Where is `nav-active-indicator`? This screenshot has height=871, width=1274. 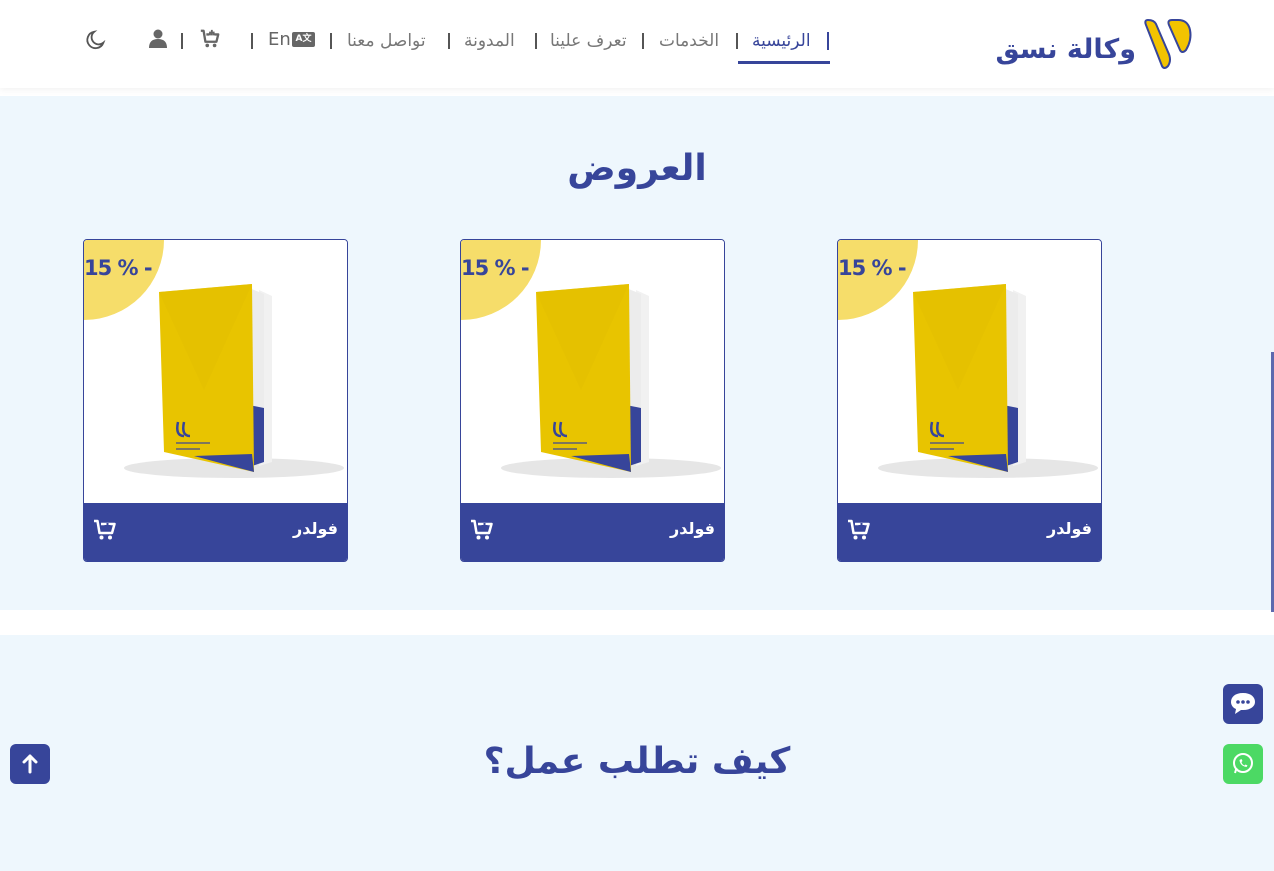
nav-active-indicator is located at coordinates (784, 62).